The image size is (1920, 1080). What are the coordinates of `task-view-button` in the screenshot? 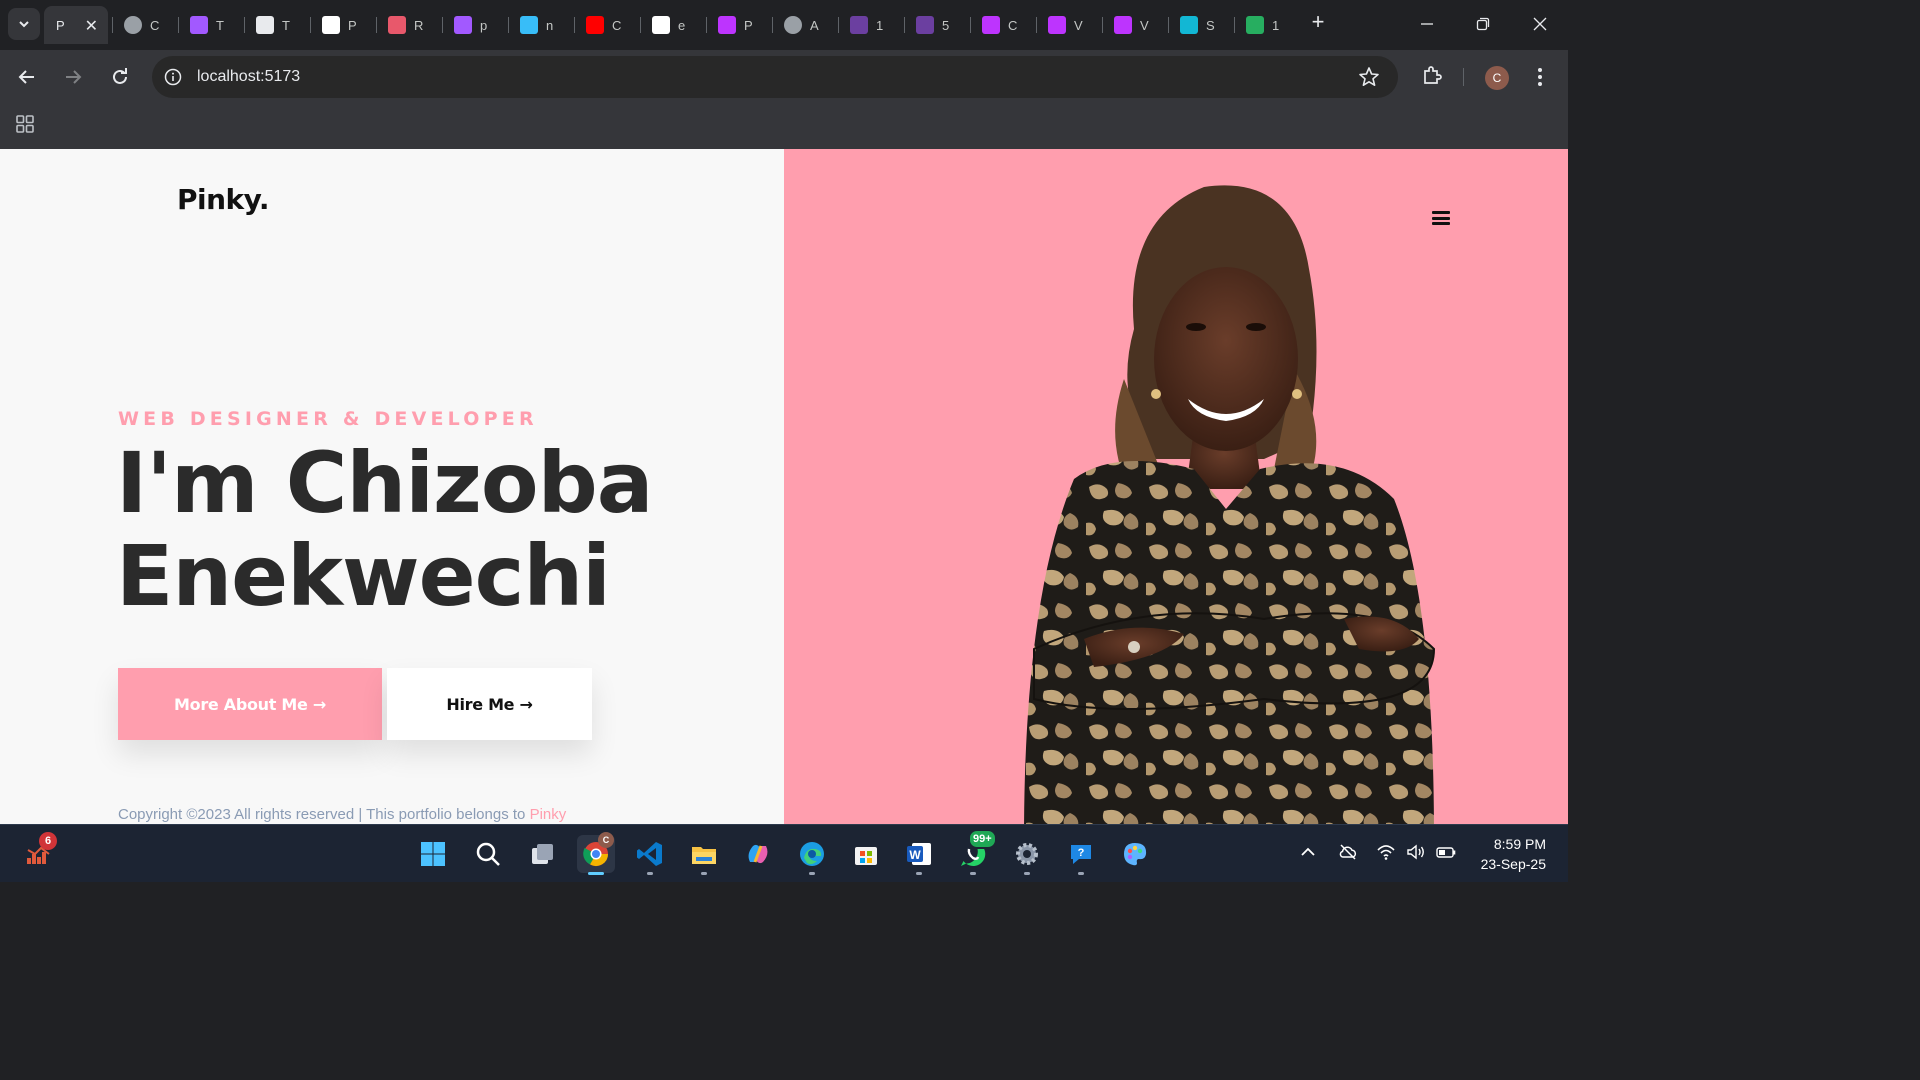 It's located at (542, 854).